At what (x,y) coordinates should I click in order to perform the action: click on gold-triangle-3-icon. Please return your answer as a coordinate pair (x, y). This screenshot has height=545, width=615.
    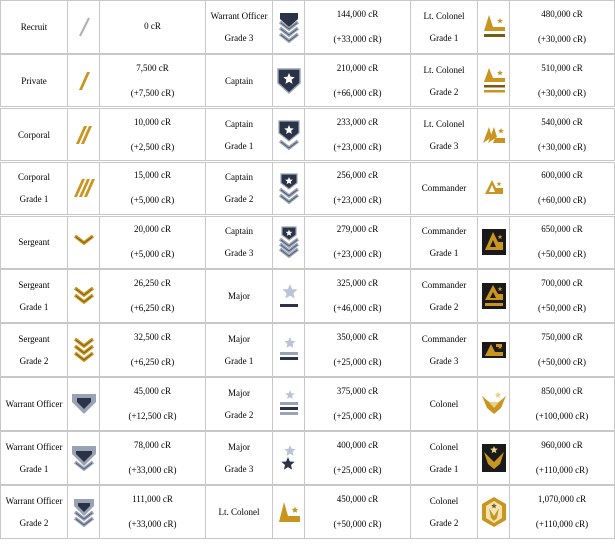
    Looking at the image, I should click on (493, 350).